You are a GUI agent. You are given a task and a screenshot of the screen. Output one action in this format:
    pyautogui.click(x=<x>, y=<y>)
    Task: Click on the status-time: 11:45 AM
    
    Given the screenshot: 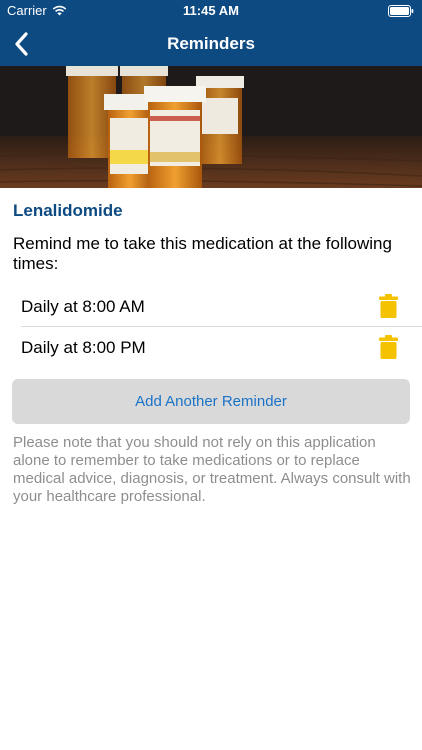 What is the action you would take?
    pyautogui.click(x=211, y=10)
    